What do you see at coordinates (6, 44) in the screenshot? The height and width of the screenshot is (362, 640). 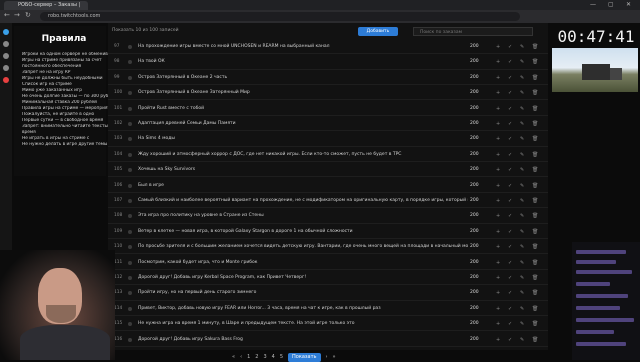 I see `app-icon-settings` at bounding box center [6, 44].